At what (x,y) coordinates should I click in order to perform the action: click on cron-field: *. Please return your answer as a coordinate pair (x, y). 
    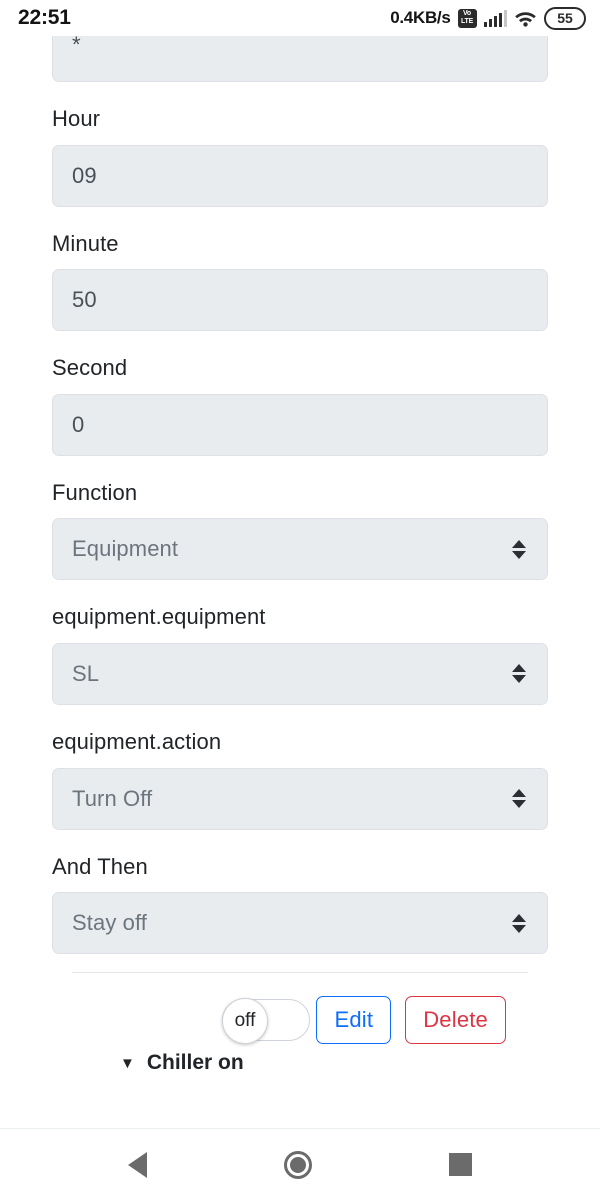
    Looking at the image, I should click on (300, 59).